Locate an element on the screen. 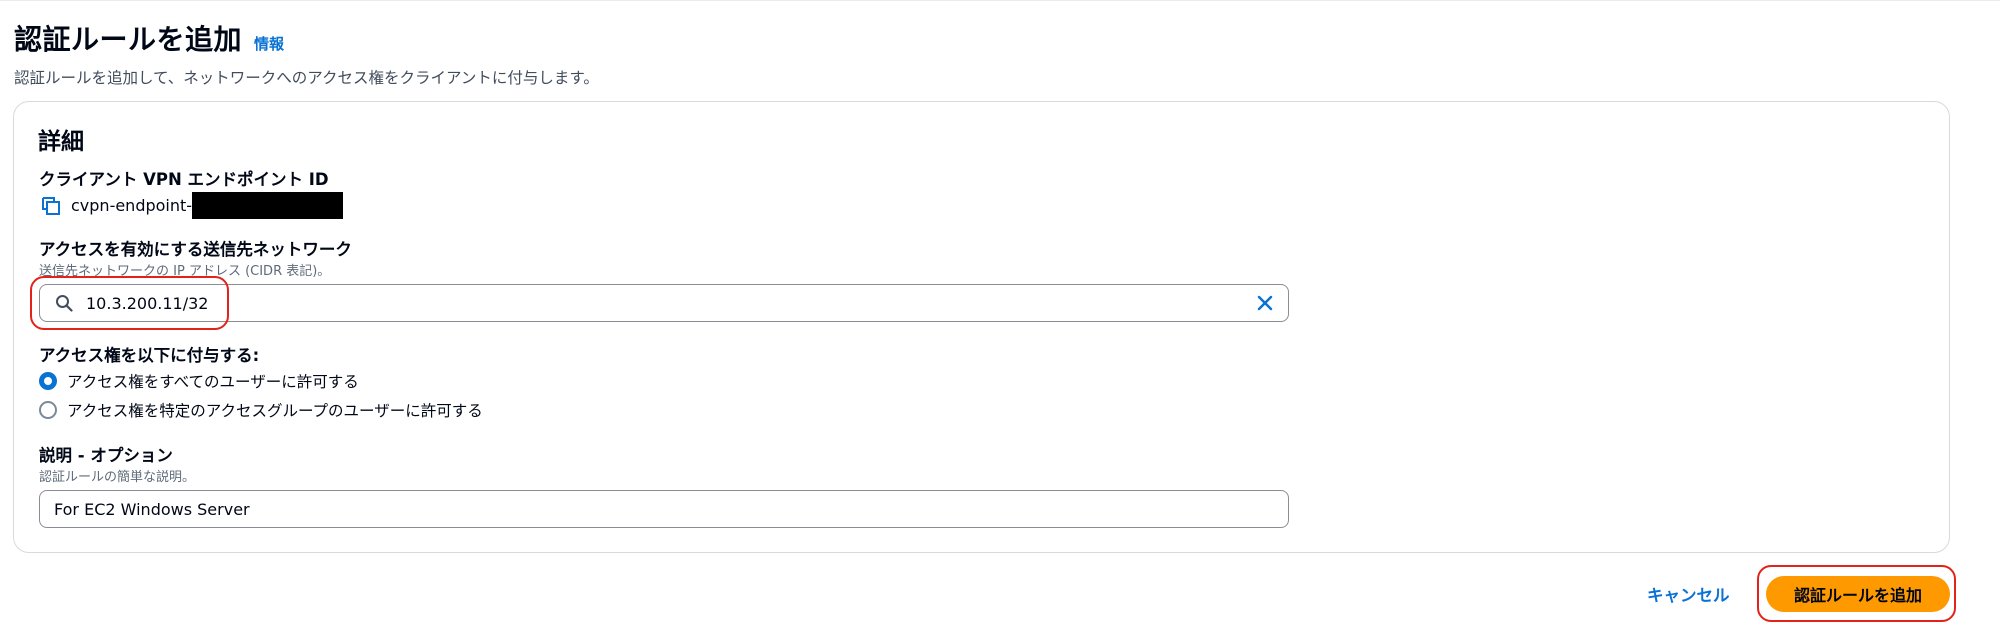 This screenshot has width=2000, height=635. copy-icon is located at coordinates (51, 206).